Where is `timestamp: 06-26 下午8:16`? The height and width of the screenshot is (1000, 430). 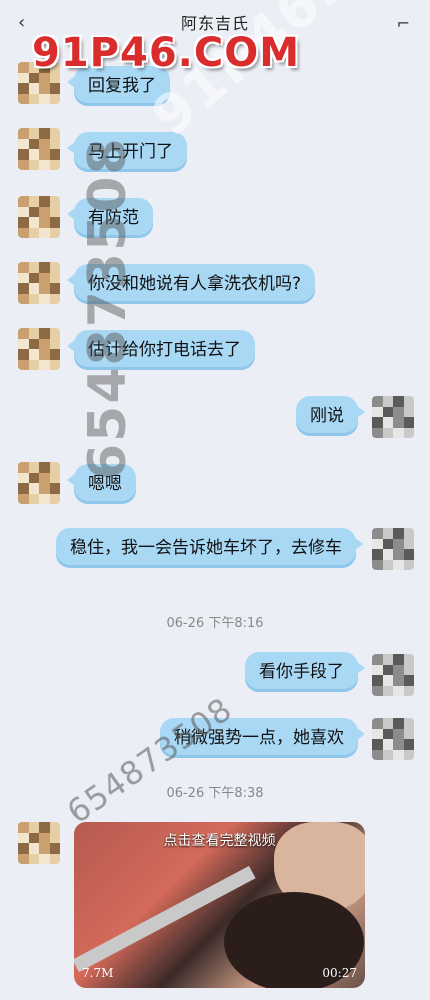 timestamp: 06-26 下午8:16 is located at coordinates (215, 623).